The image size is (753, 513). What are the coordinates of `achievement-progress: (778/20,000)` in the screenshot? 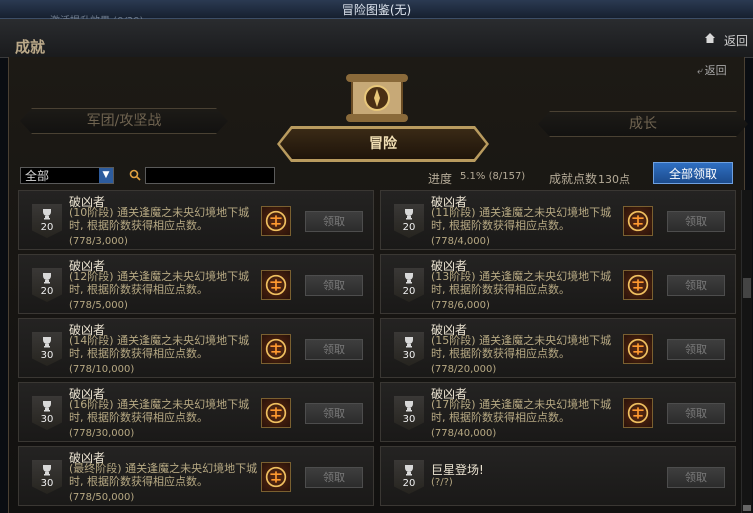 It's located at (464, 369).